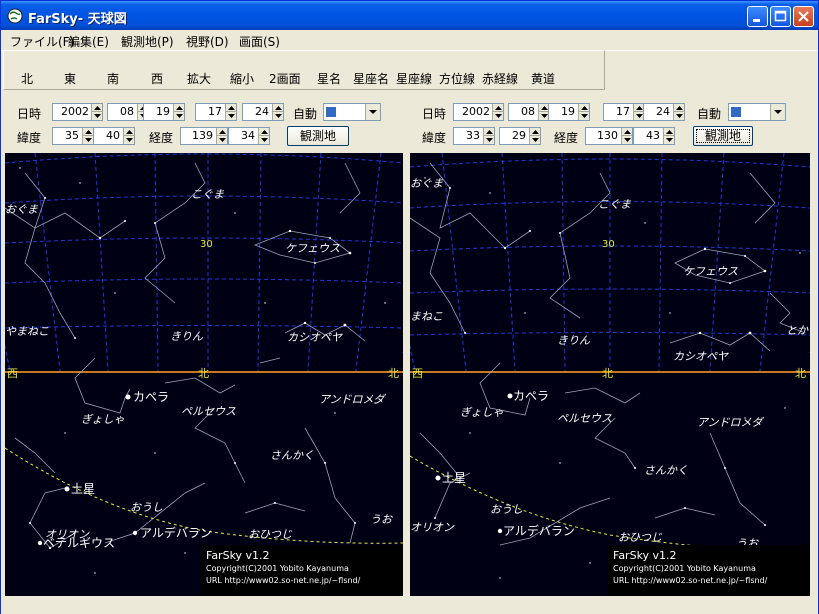  Describe the element at coordinates (157, 78) in the screenshot. I see `tool-west: 西` at that location.